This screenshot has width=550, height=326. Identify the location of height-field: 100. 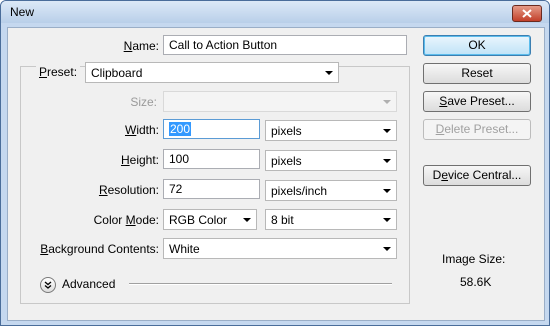
(211, 159).